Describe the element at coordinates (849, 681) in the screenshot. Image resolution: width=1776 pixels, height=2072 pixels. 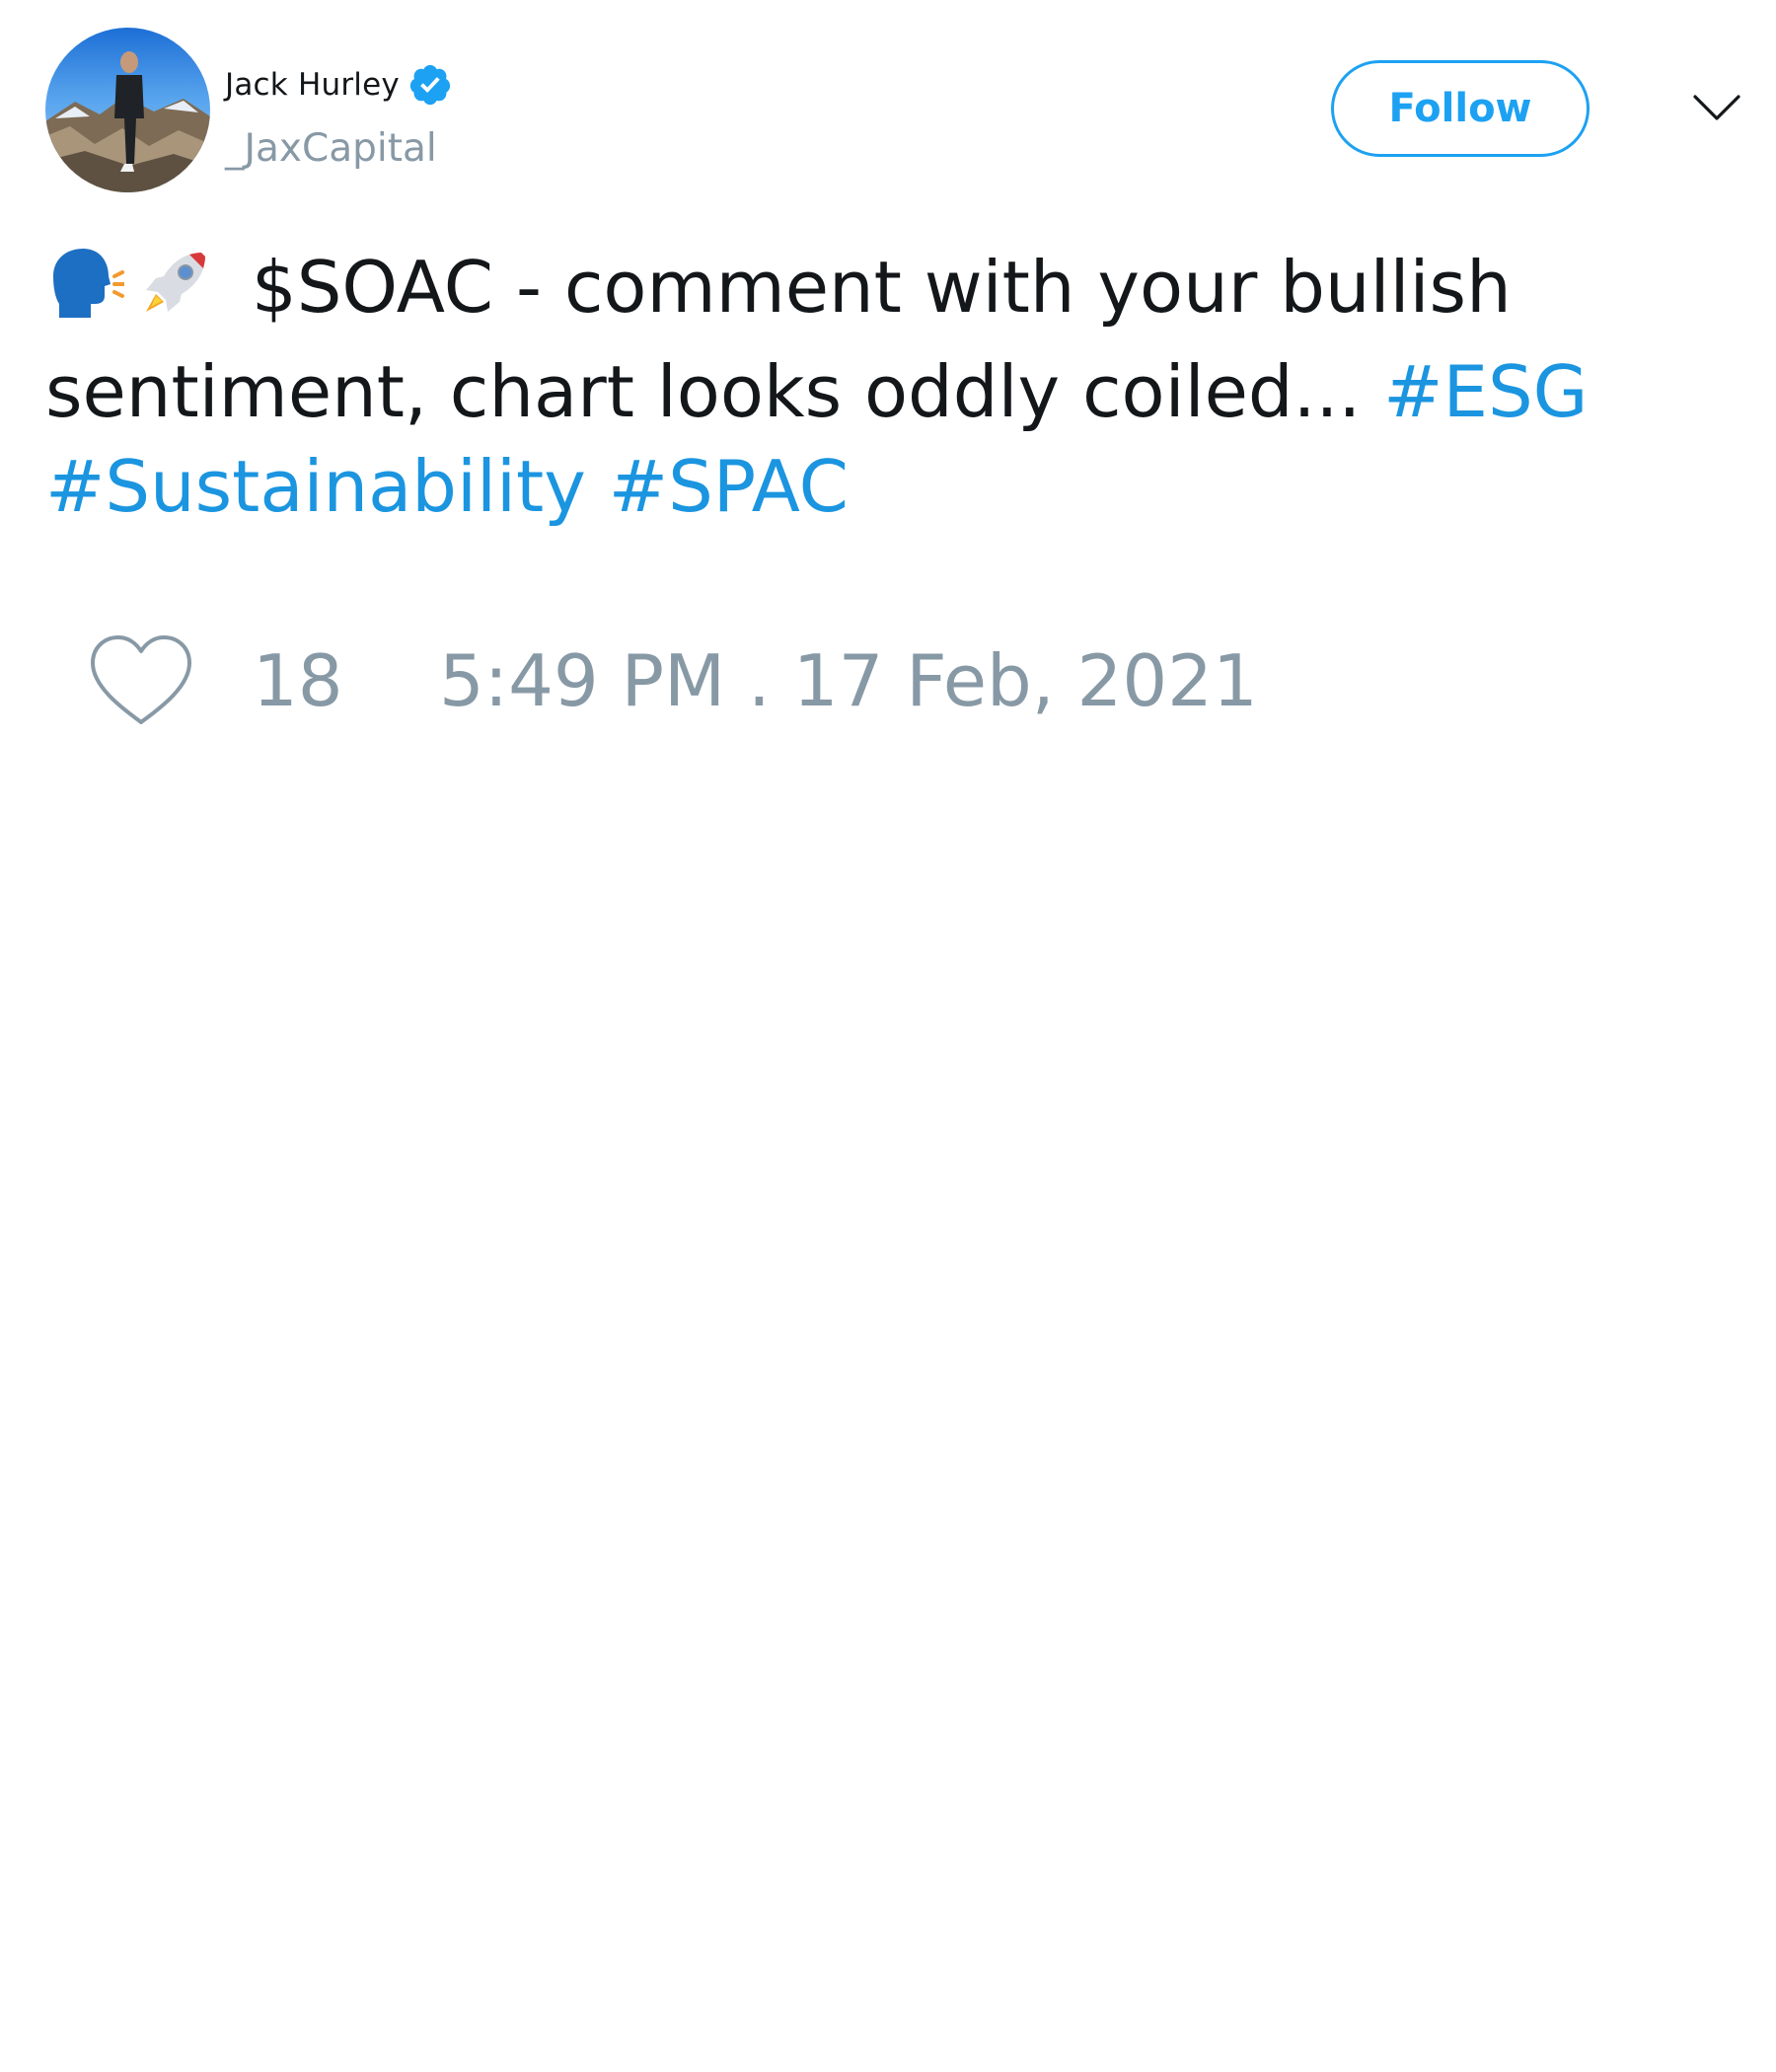
I see `tweet-timestamp: 5:49 PM . 17 Feb, 2021` at that location.